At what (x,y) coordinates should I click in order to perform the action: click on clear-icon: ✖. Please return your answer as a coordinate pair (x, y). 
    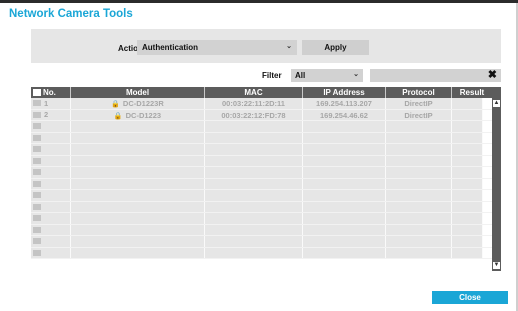
    Looking at the image, I should click on (492, 74).